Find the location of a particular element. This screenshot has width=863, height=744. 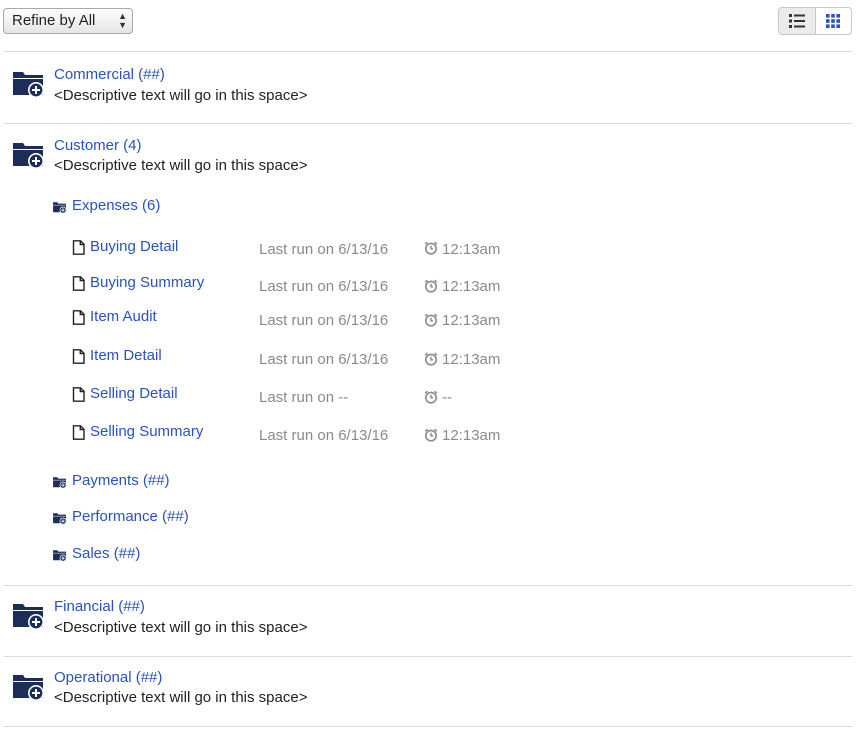

report-name: Selling Summary is located at coordinates (146, 431).